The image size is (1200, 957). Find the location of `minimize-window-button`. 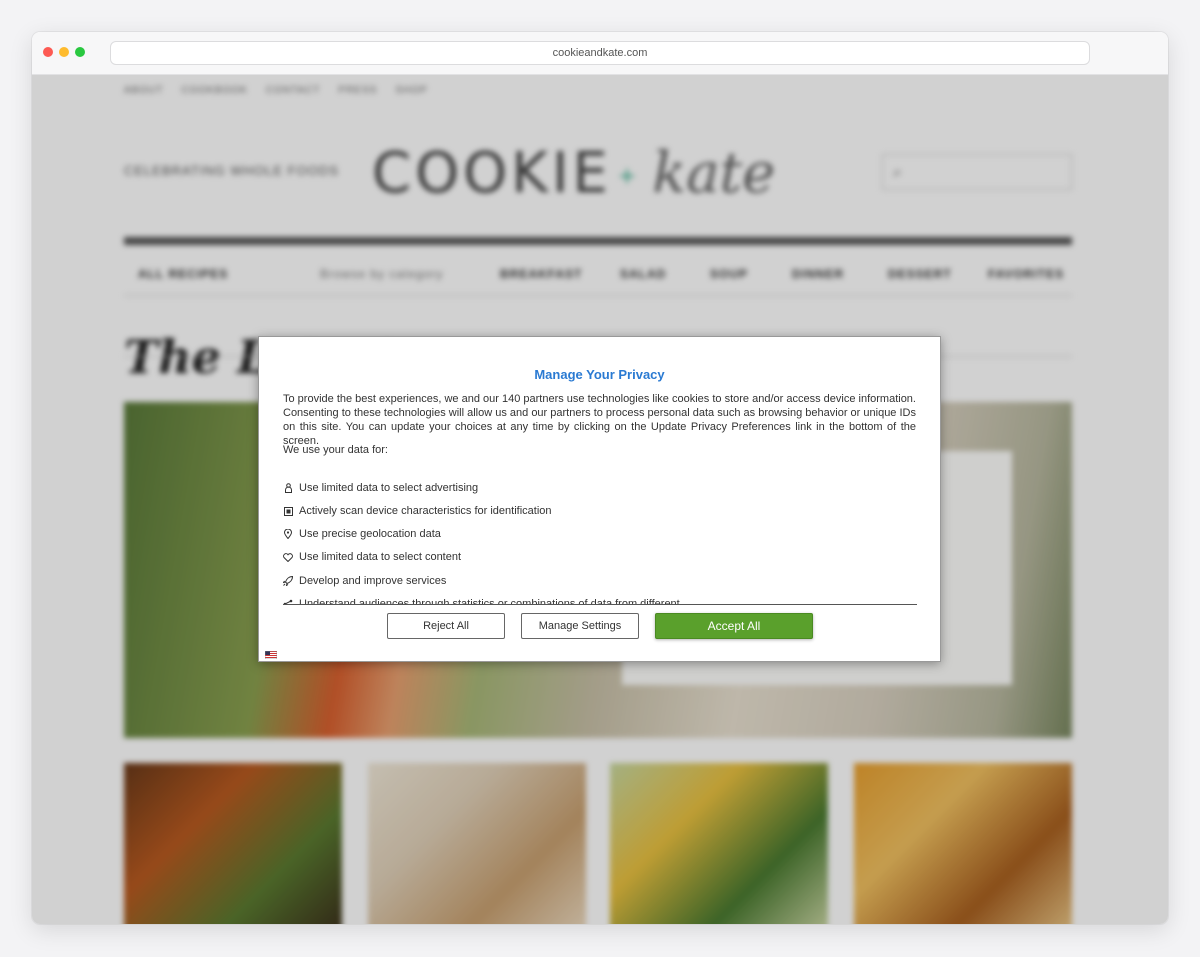

minimize-window-button is located at coordinates (64, 52).